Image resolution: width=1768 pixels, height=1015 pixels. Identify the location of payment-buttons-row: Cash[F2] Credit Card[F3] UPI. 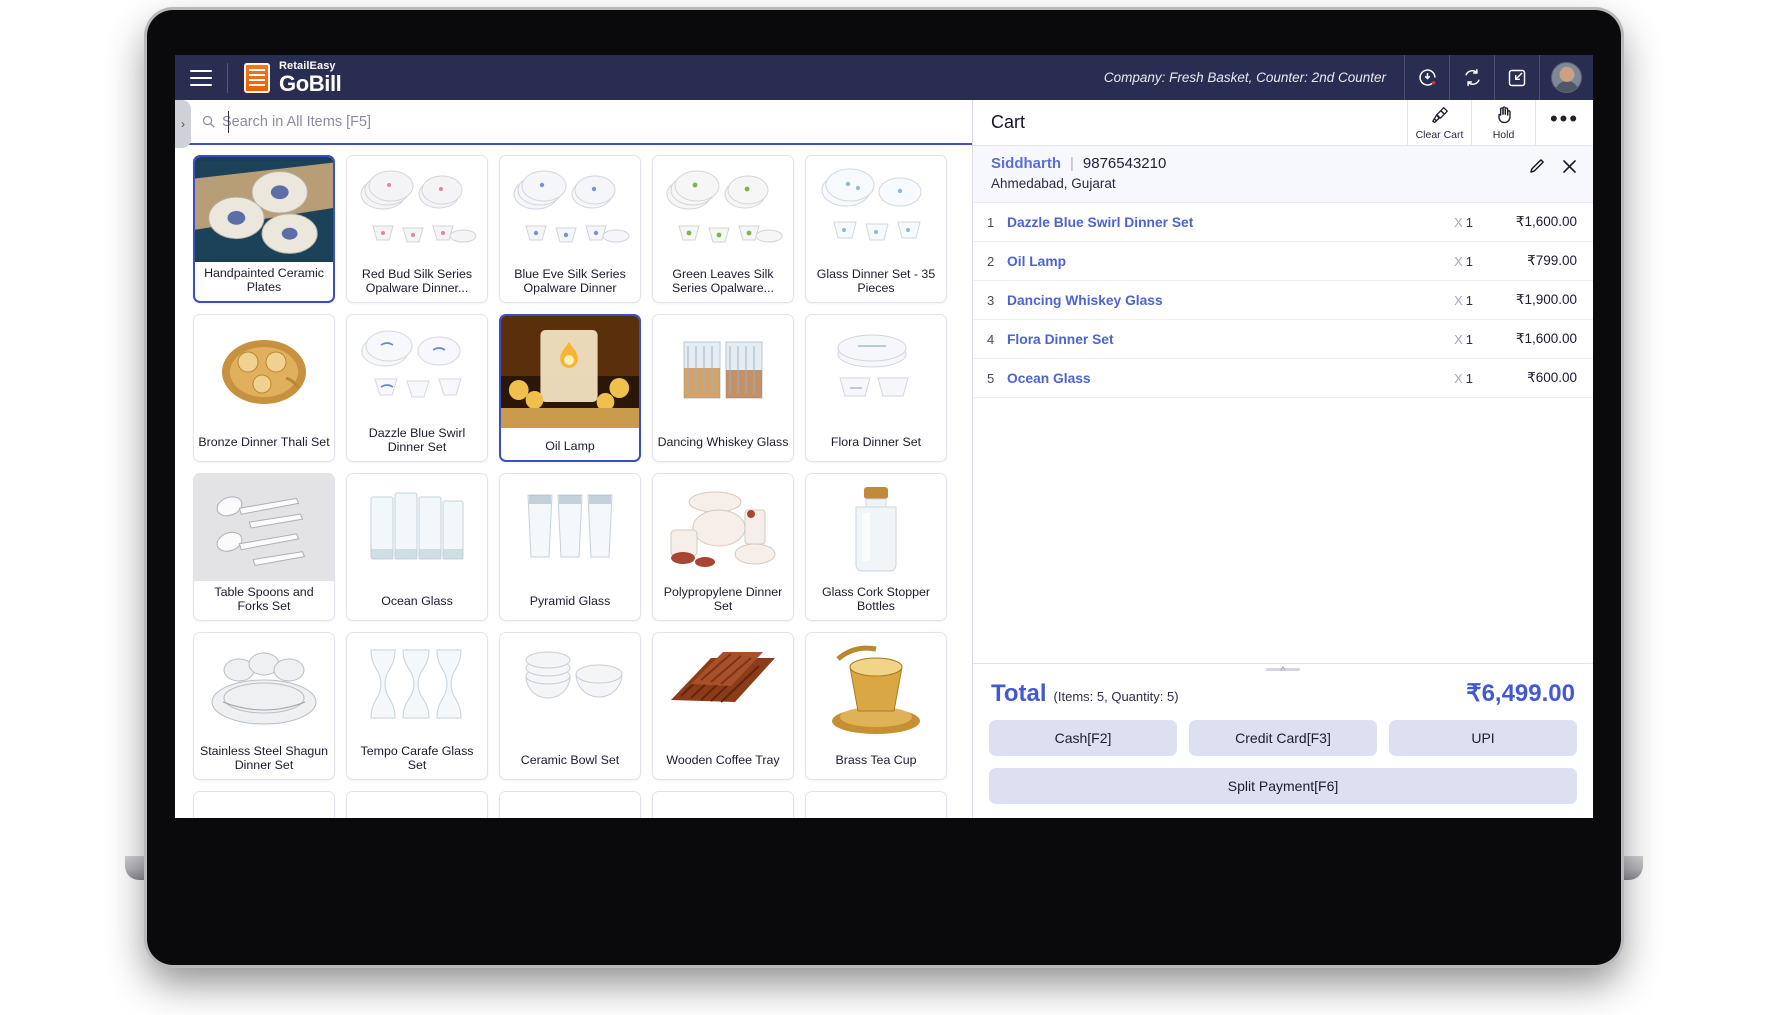
(1283, 738).